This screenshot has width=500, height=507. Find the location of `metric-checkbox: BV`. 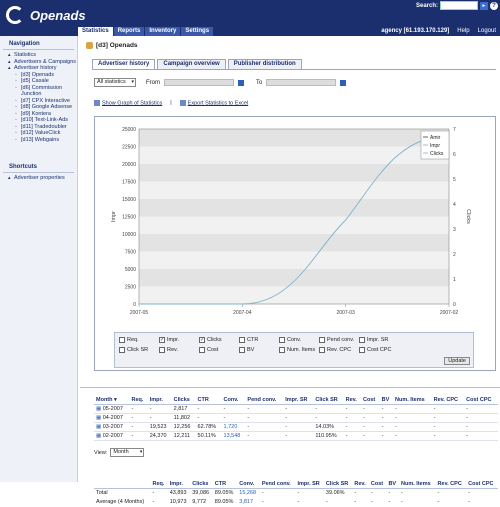

metric-checkbox: BV is located at coordinates (246, 350).